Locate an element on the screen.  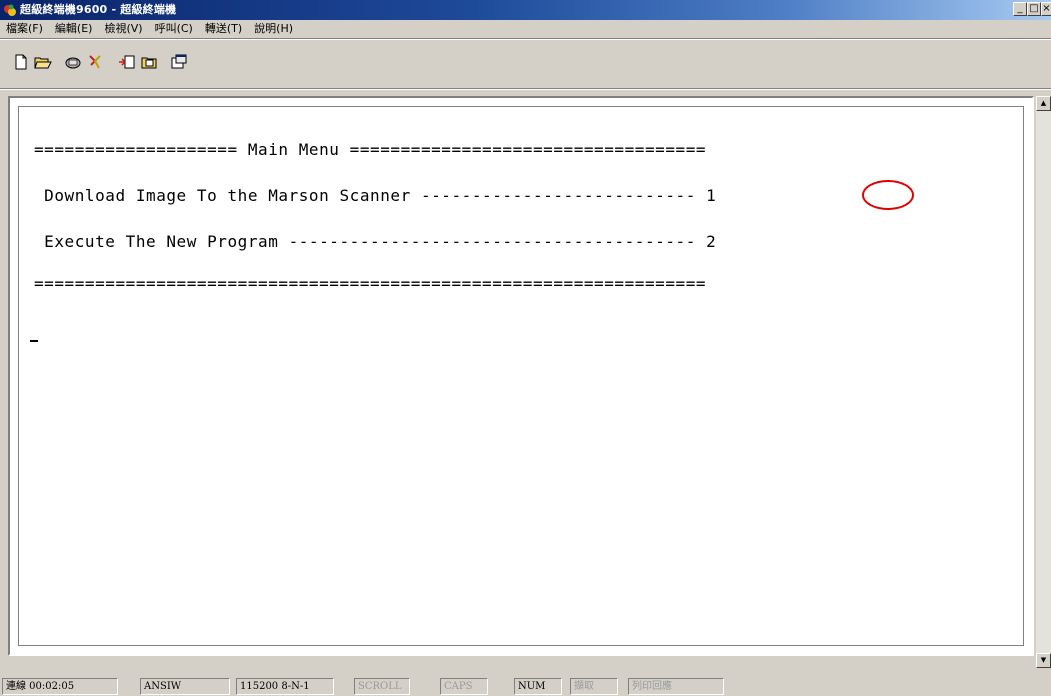
menu-edit: 編輯(E) is located at coordinates (74, 29).